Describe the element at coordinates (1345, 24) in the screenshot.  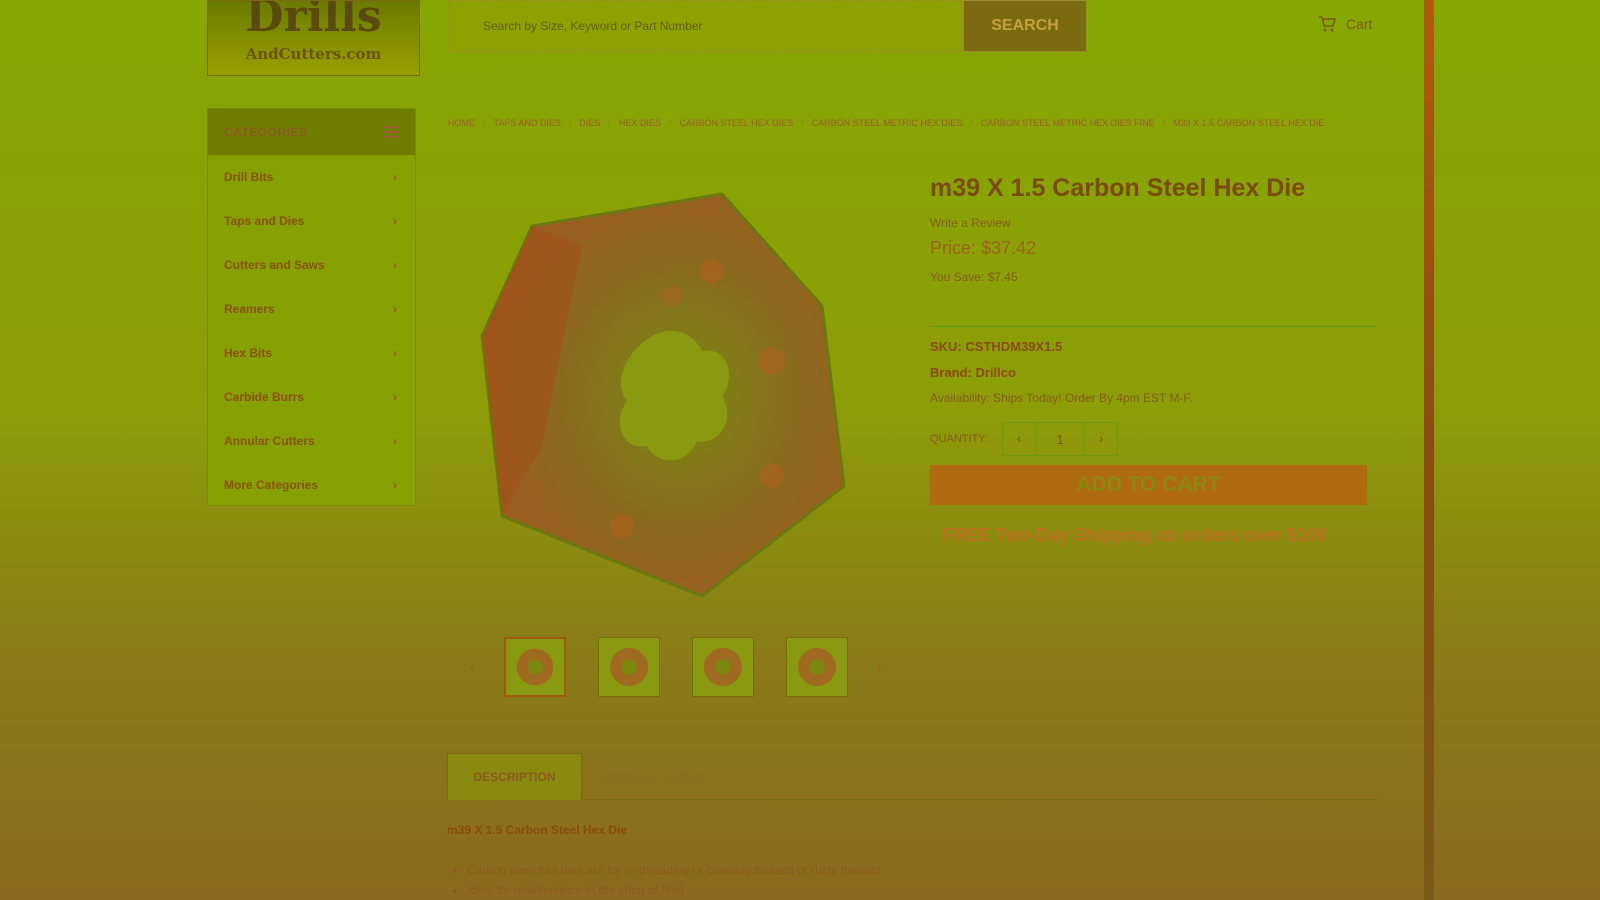
I see `cart-link: Cart` at that location.